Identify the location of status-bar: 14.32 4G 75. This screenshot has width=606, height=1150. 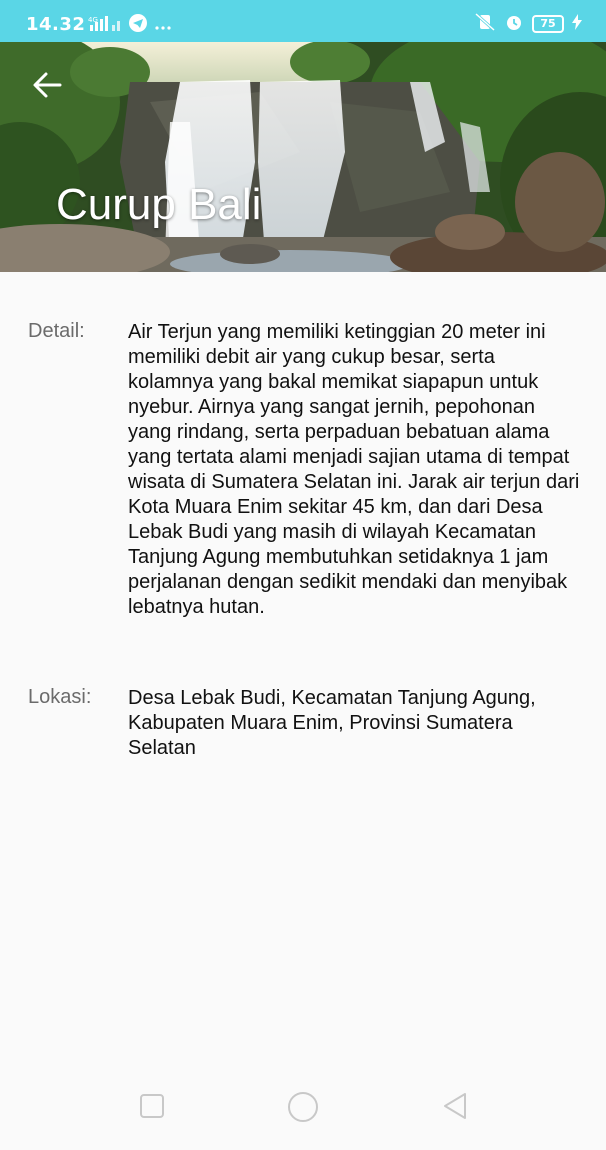
(303, 21).